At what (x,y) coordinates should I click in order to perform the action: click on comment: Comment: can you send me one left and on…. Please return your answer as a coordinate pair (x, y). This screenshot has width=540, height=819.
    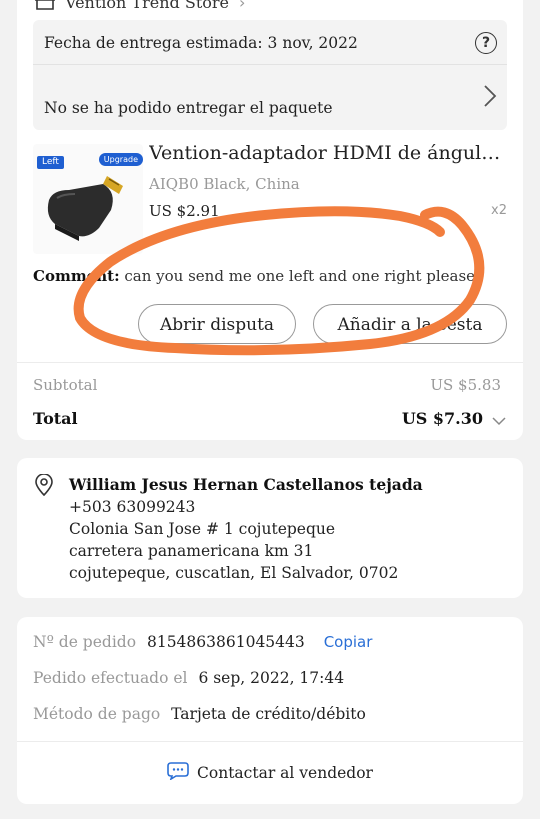
    Looking at the image, I should click on (254, 276).